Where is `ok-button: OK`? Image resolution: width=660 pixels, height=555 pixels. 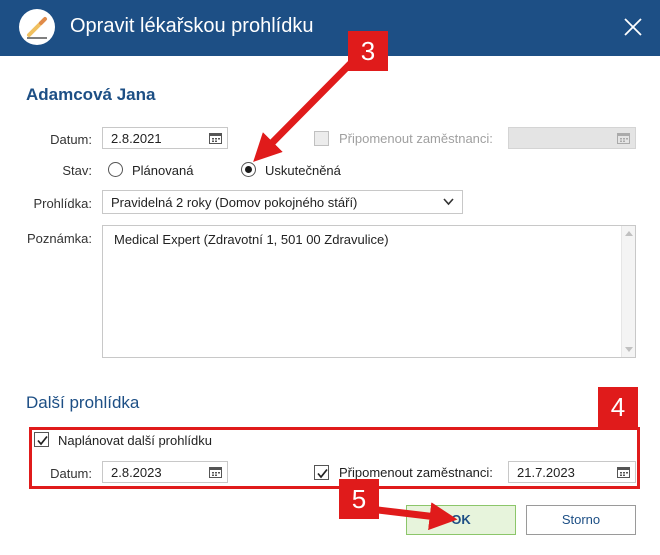
ok-button: OK is located at coordinates (461, 520).